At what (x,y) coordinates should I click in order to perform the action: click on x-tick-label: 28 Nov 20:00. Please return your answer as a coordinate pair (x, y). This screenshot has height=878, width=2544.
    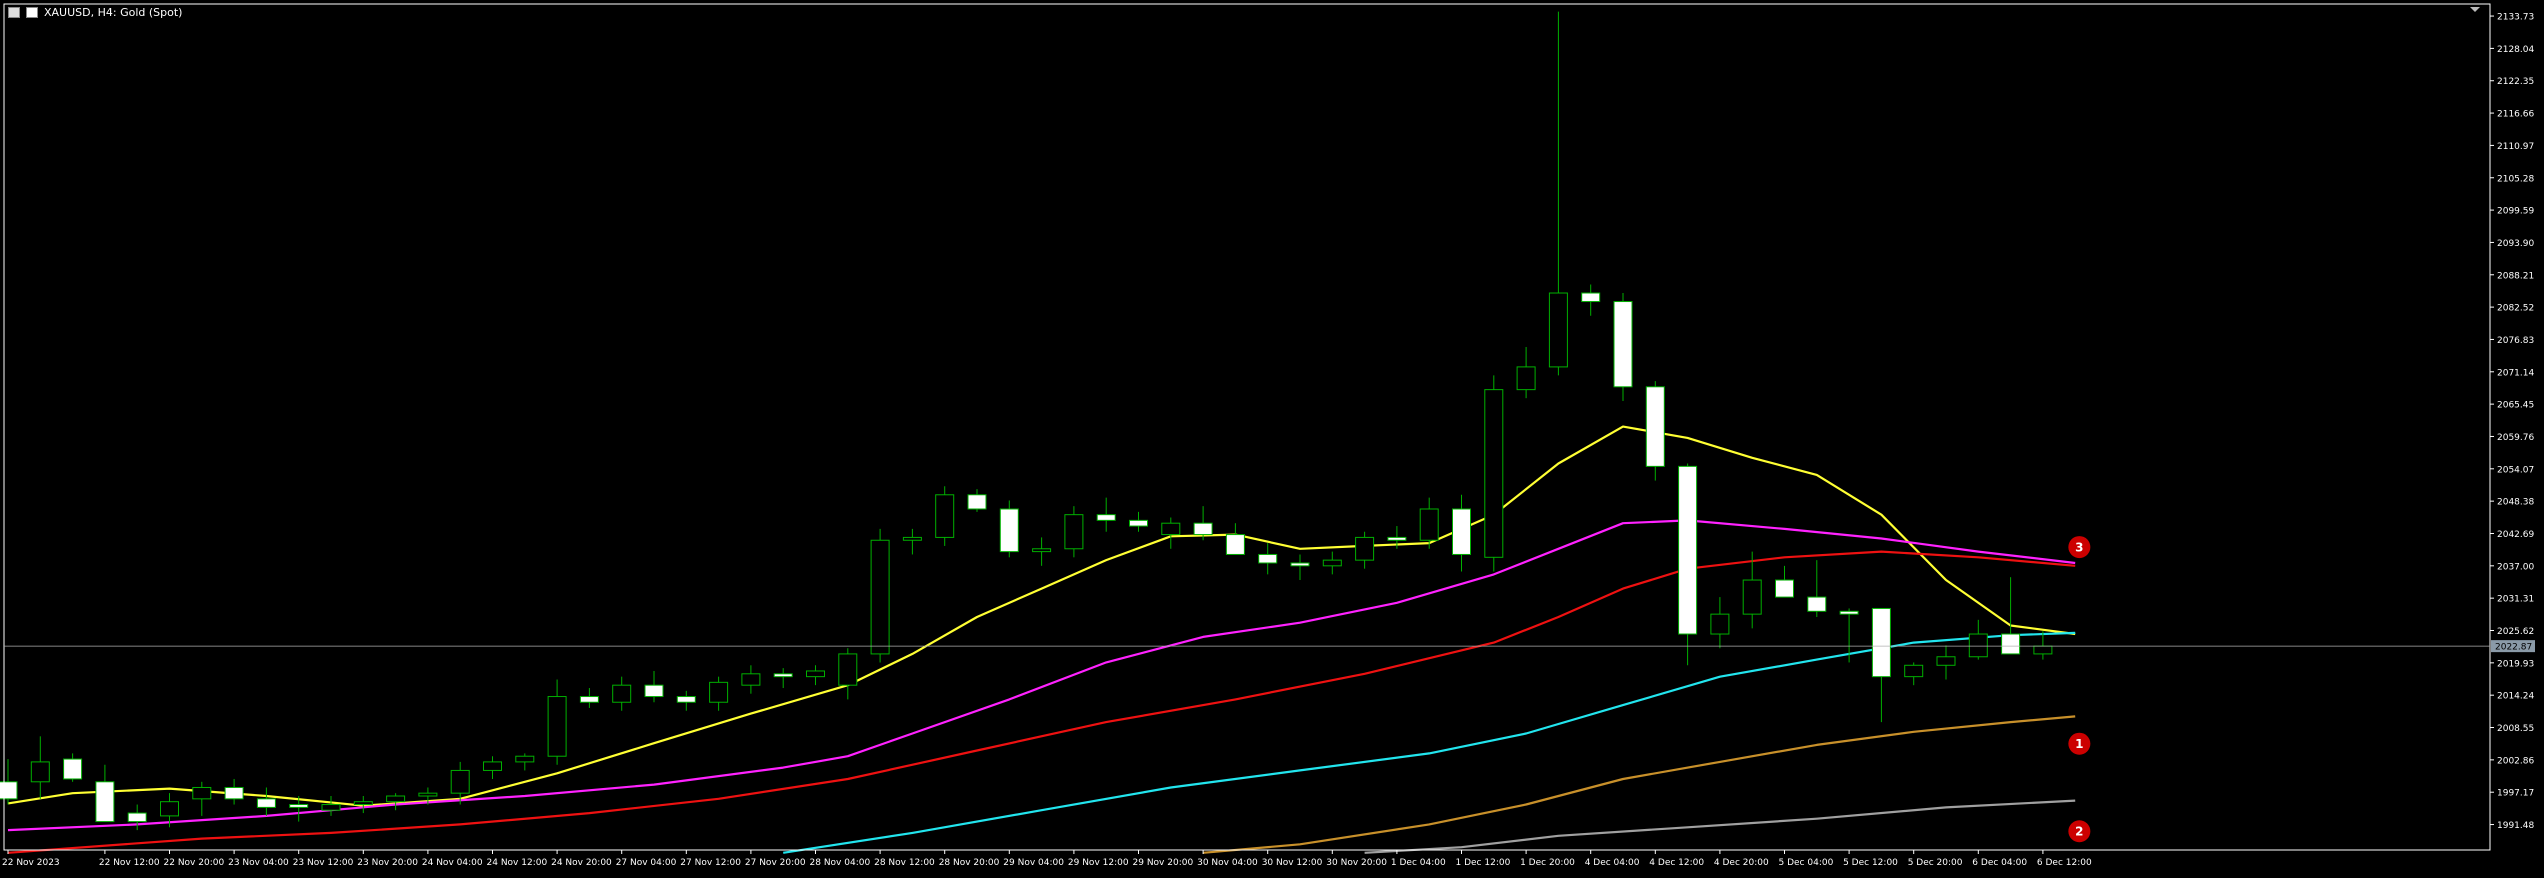
    Looking at the image, I should click on (969, 863).